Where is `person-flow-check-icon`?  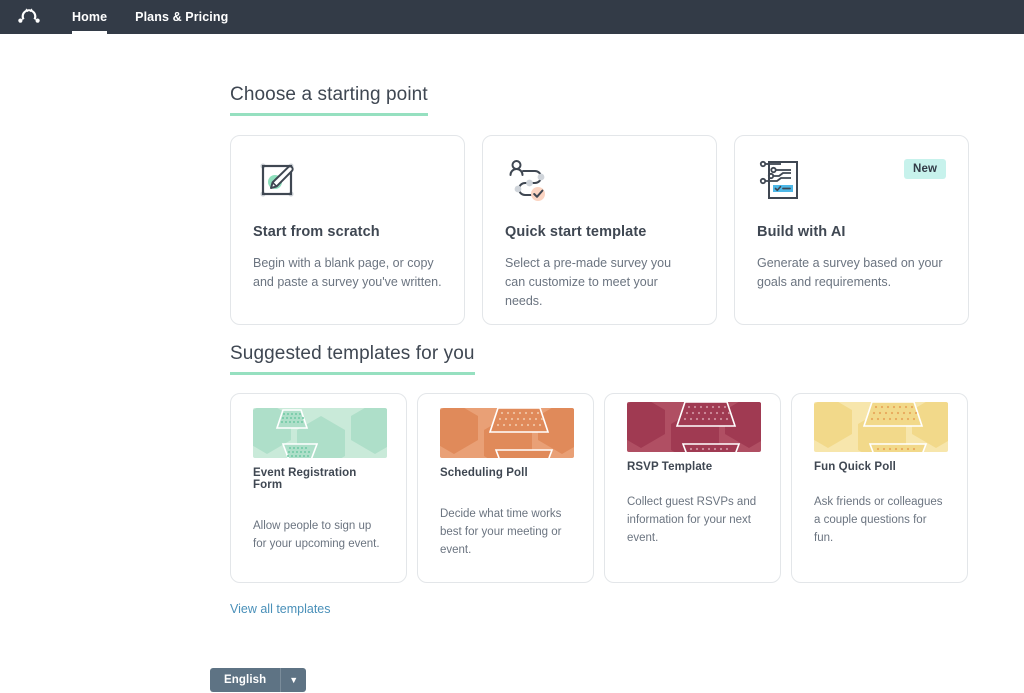 person-flow-check-icon is located at coordinates (599, 184).